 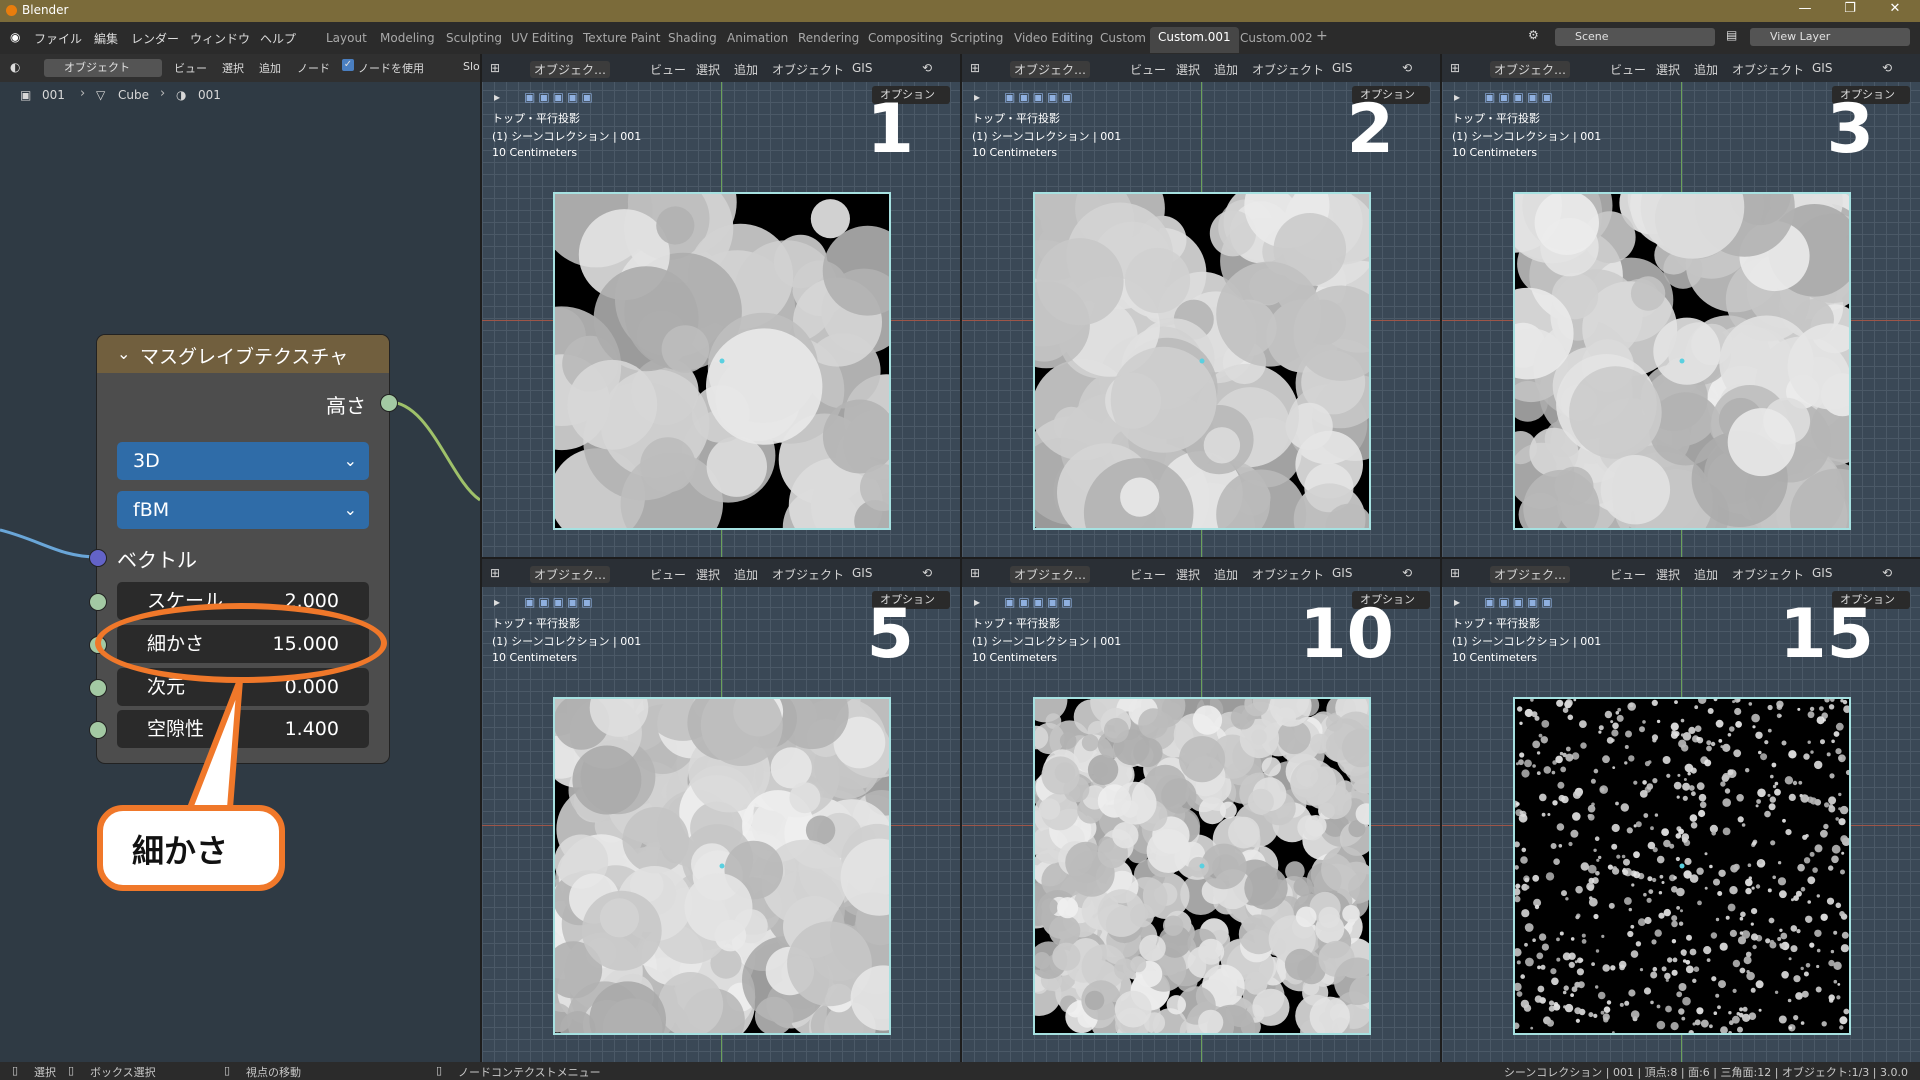 I want to click on tab-texture-paint: Texture Paint, so click(x=621, y=38).